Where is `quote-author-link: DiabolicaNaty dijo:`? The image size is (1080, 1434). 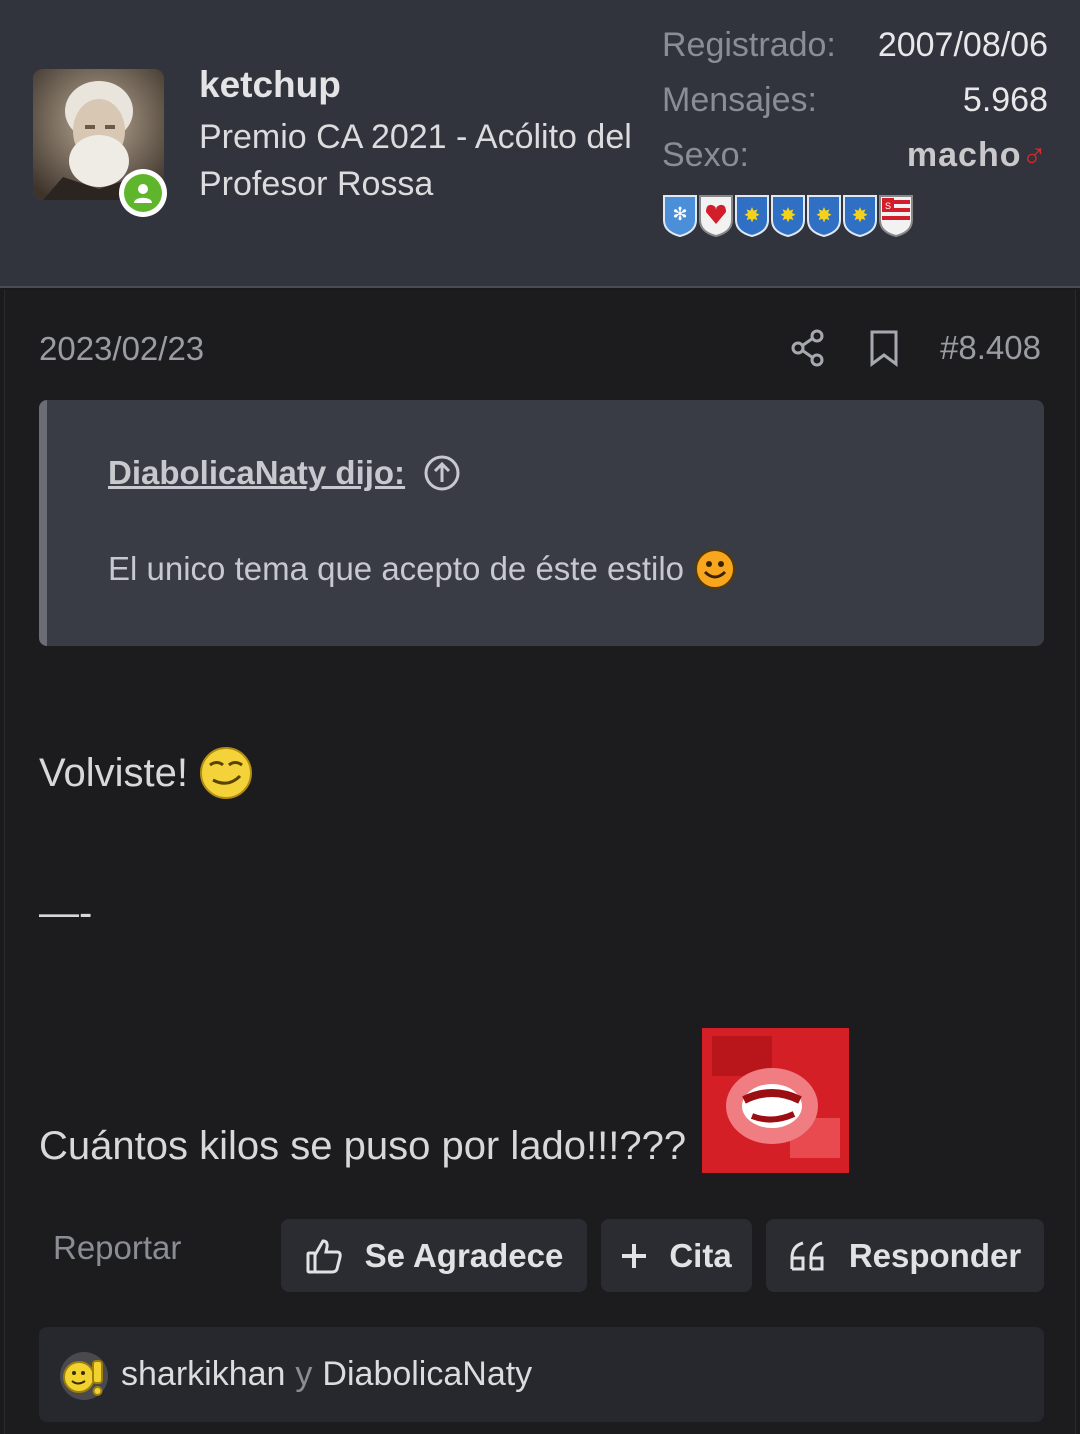 quote-author-link: DiabolicaNaty dijo: is located at coordinates (256, 473).